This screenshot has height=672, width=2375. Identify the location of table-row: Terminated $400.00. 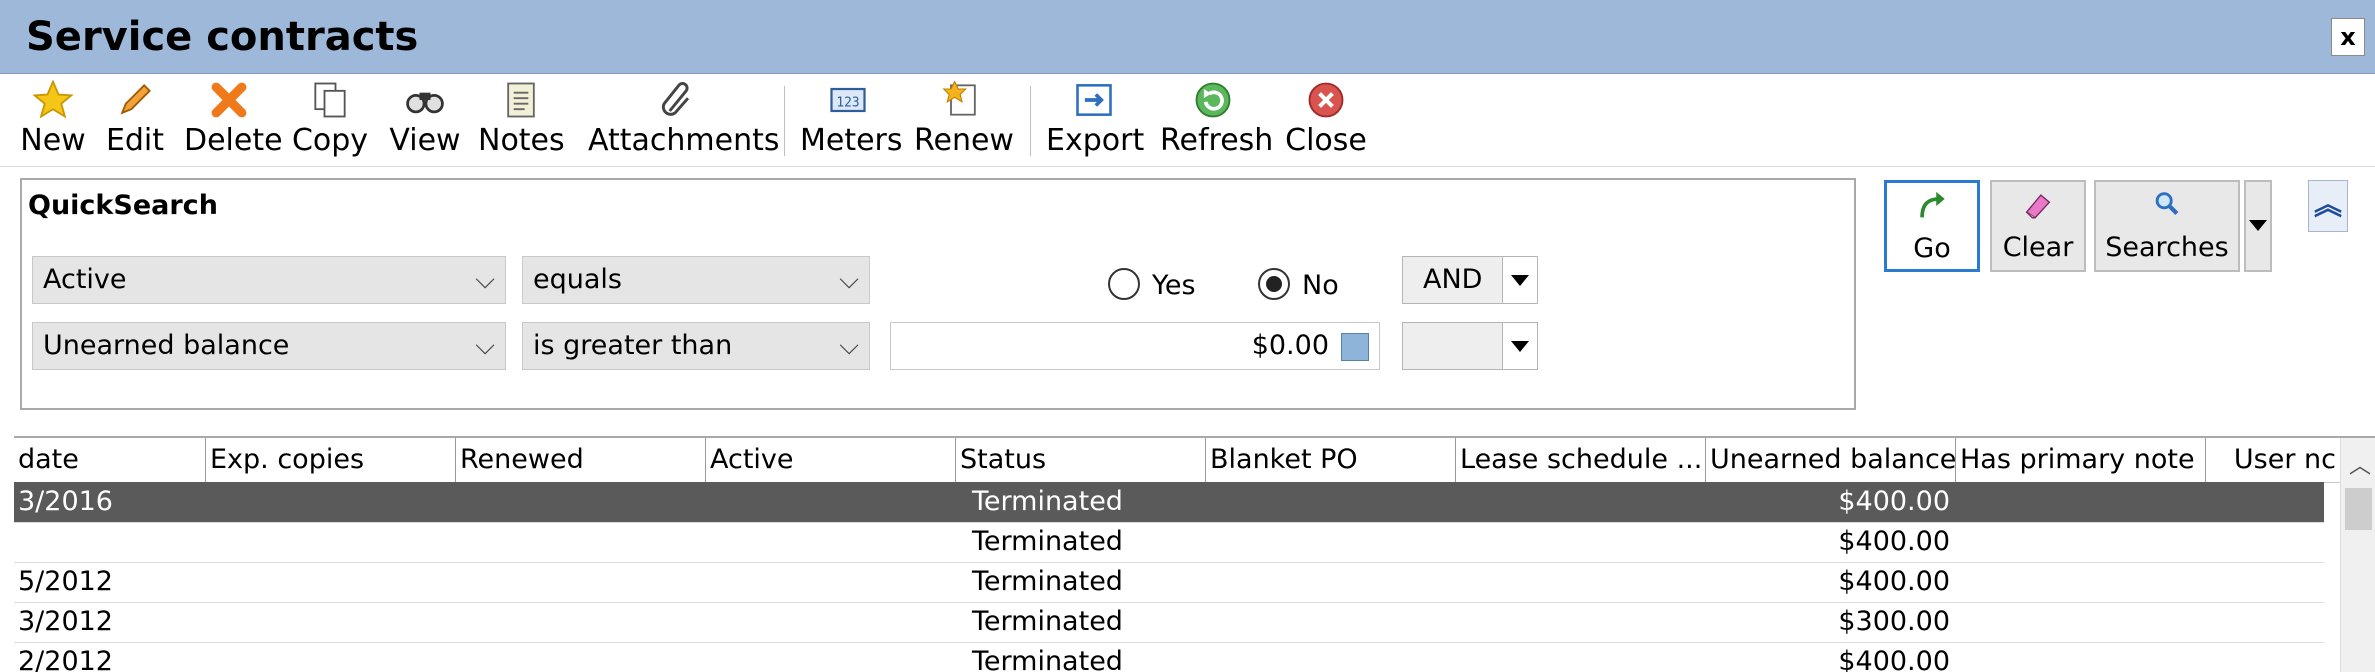
(1169, 542).